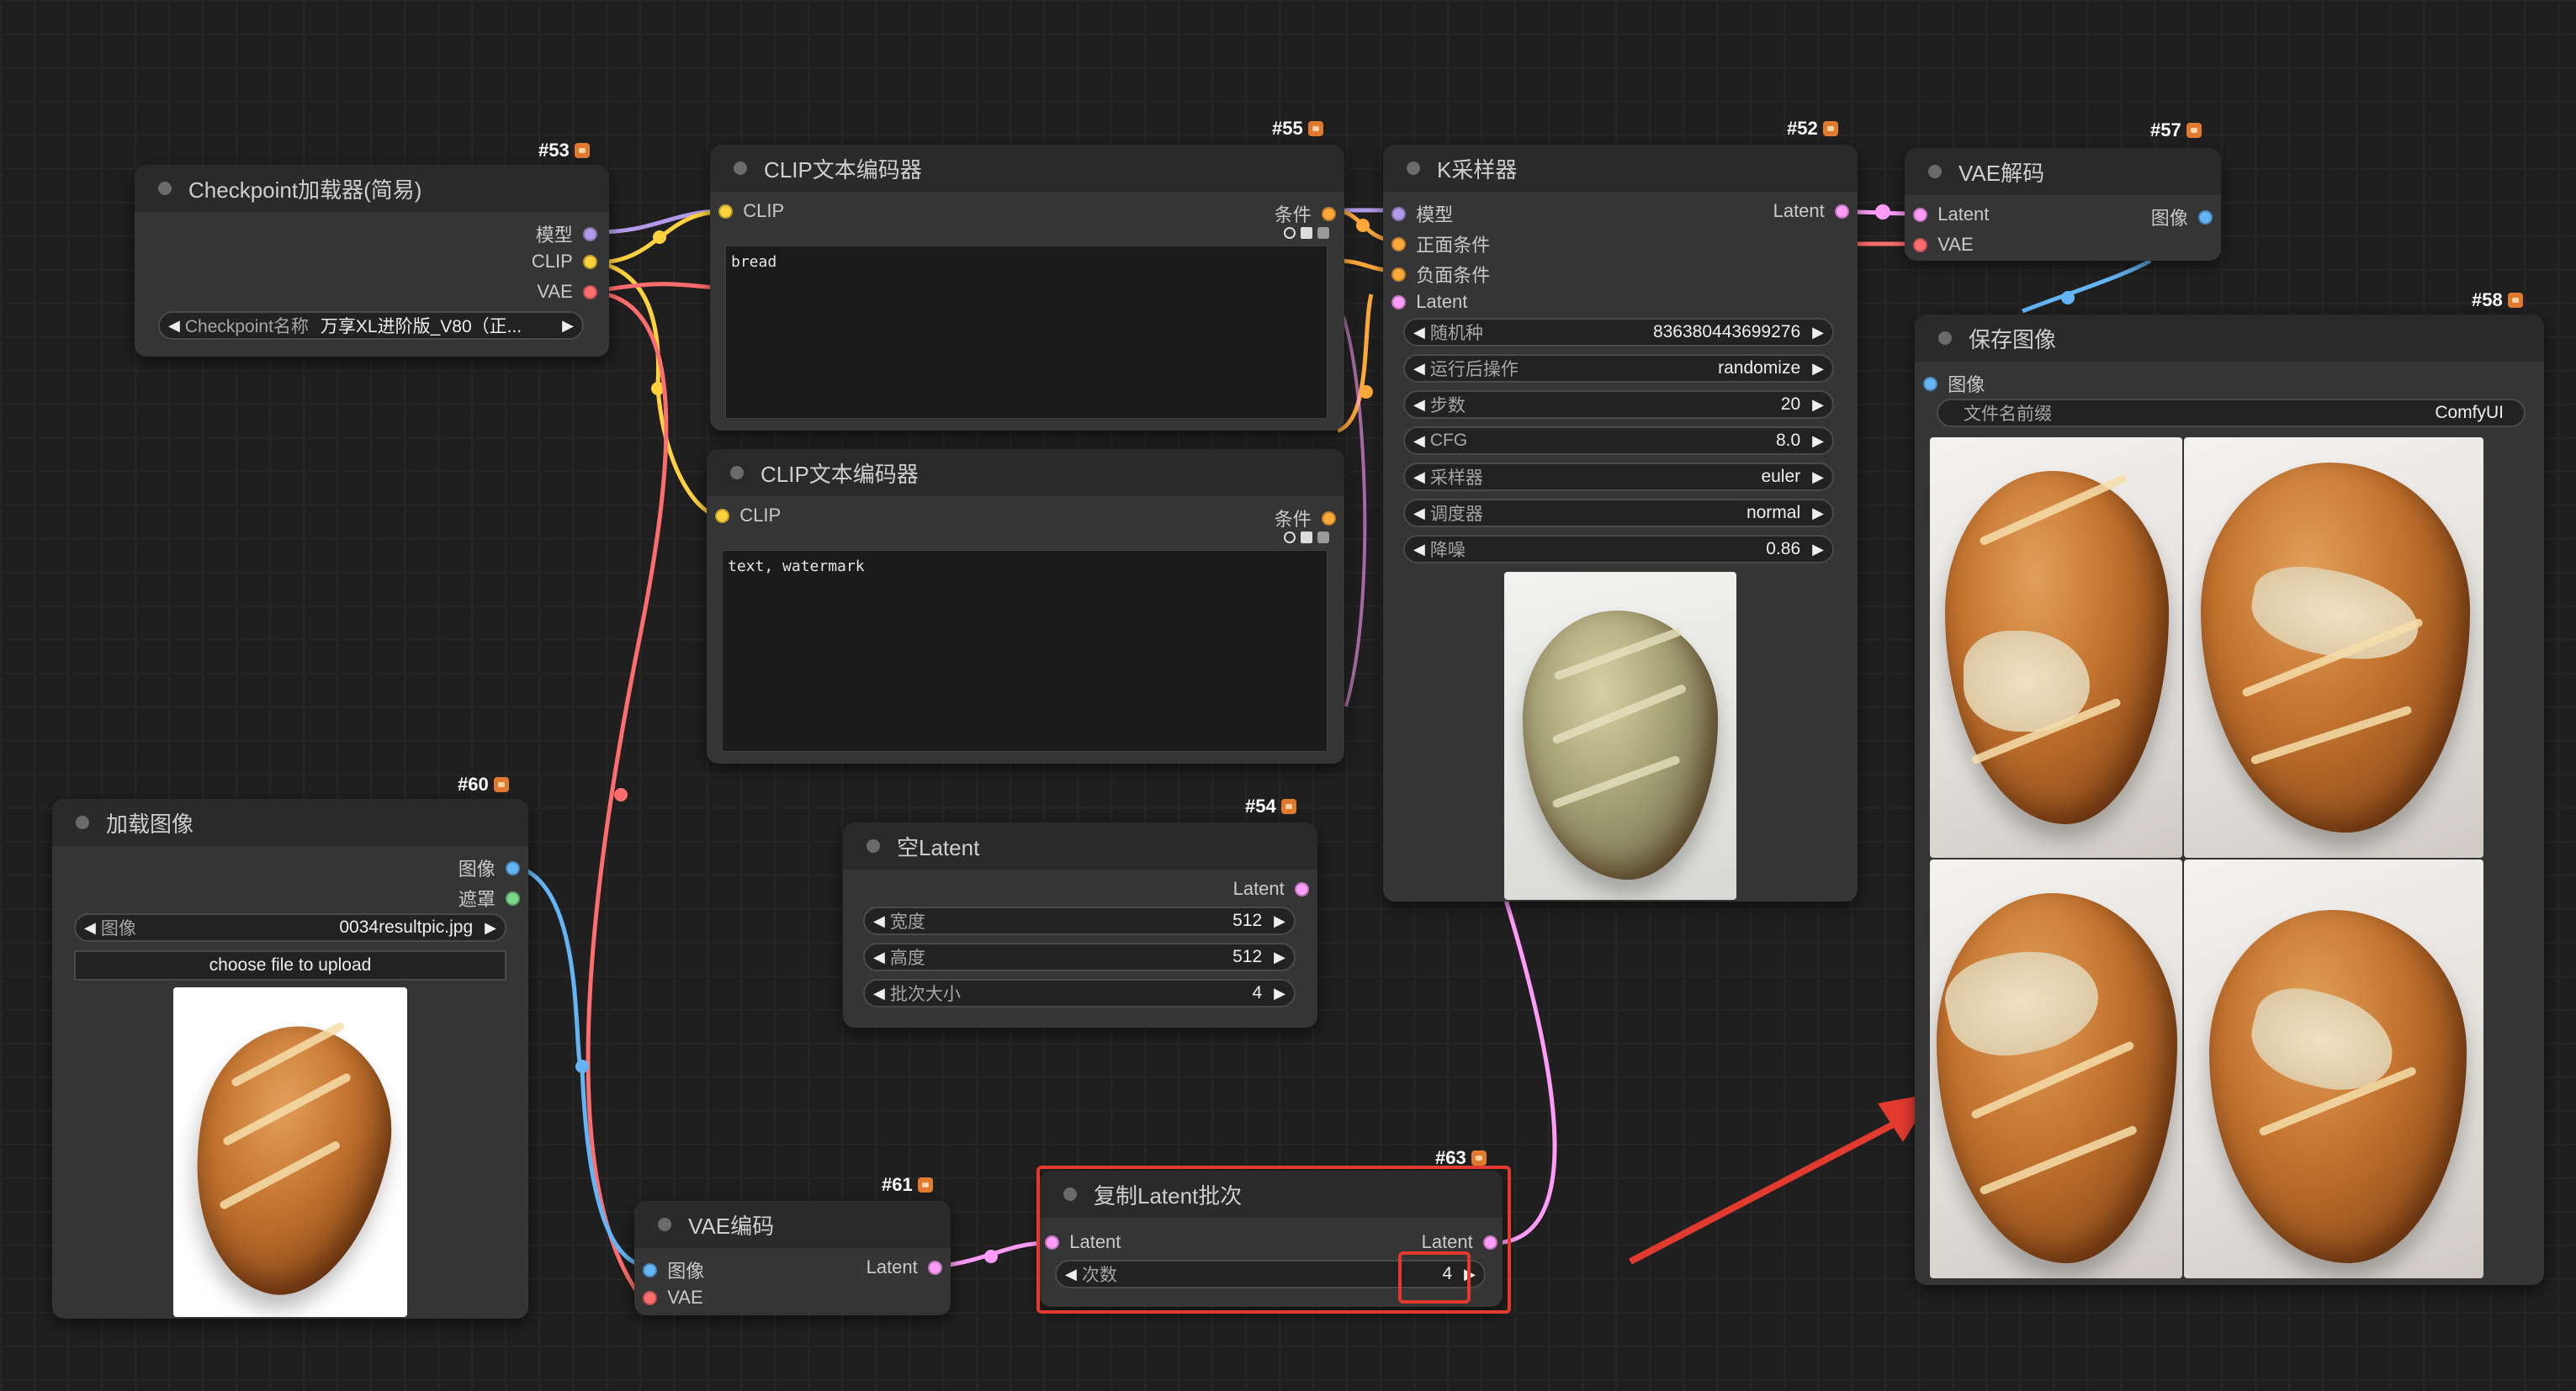 The width and height of the screenshot is (2576, 1391). What do you see at coordinates (1943, 245) in the screenshot?
I see `input-vae: VAE` at bounding box center [1943, 245].